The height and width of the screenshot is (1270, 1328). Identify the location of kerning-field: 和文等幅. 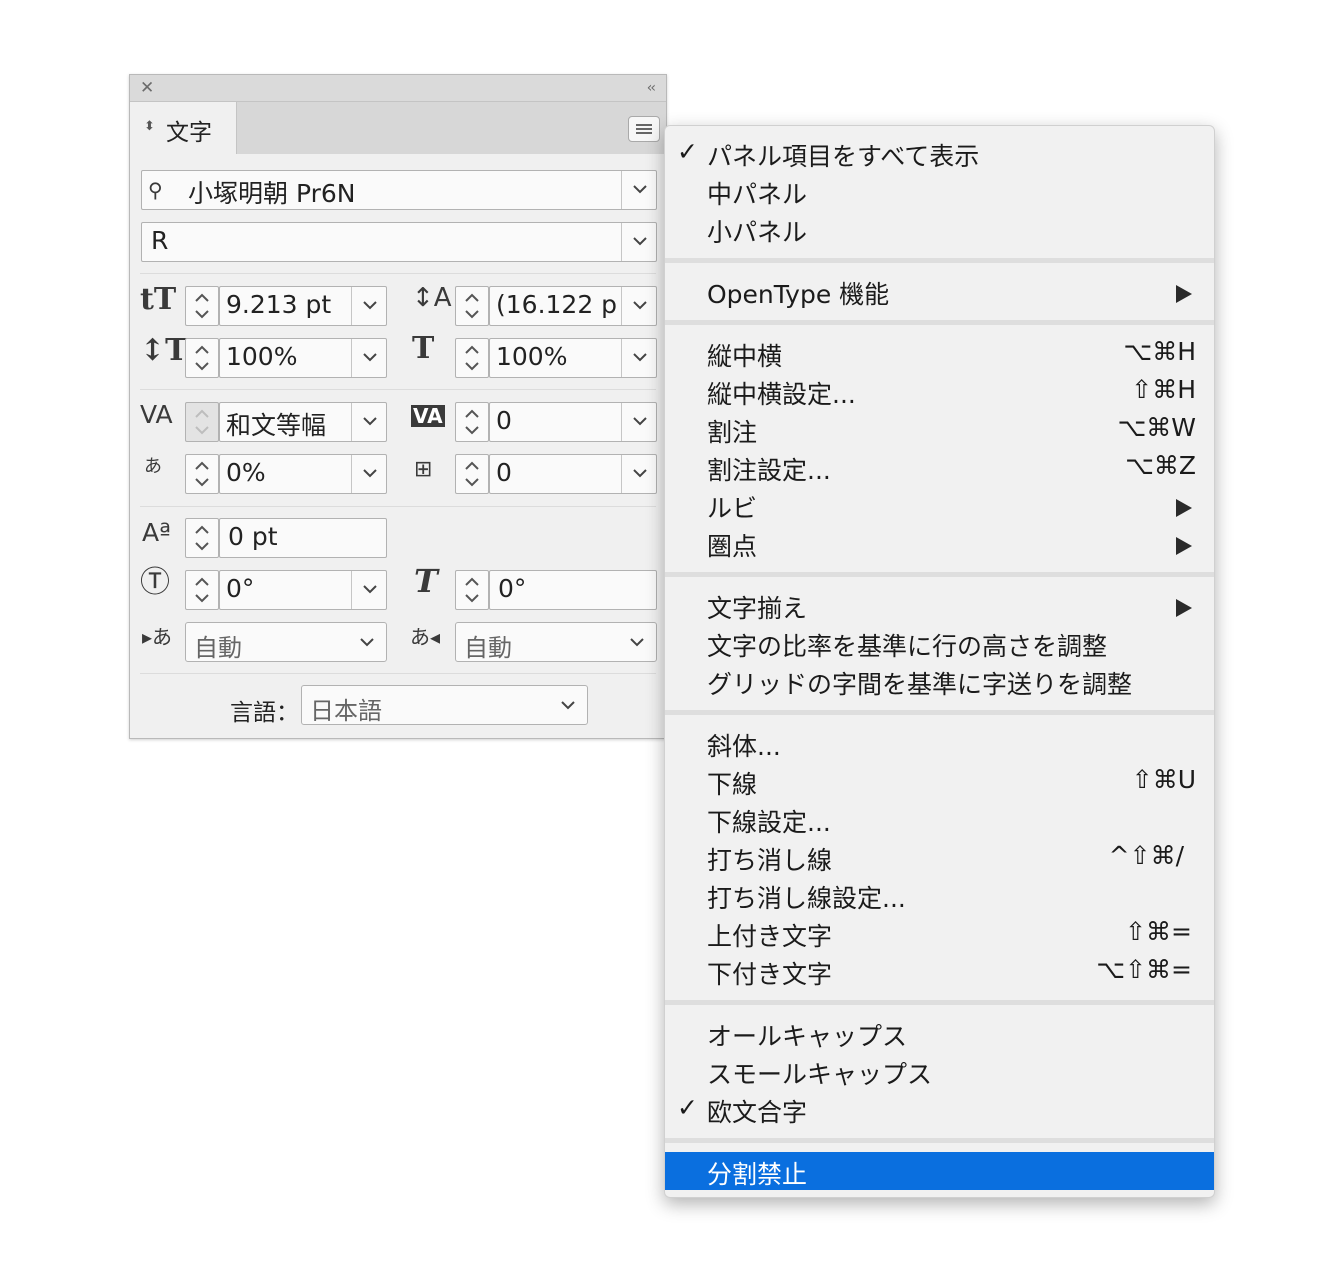
(303, 422).